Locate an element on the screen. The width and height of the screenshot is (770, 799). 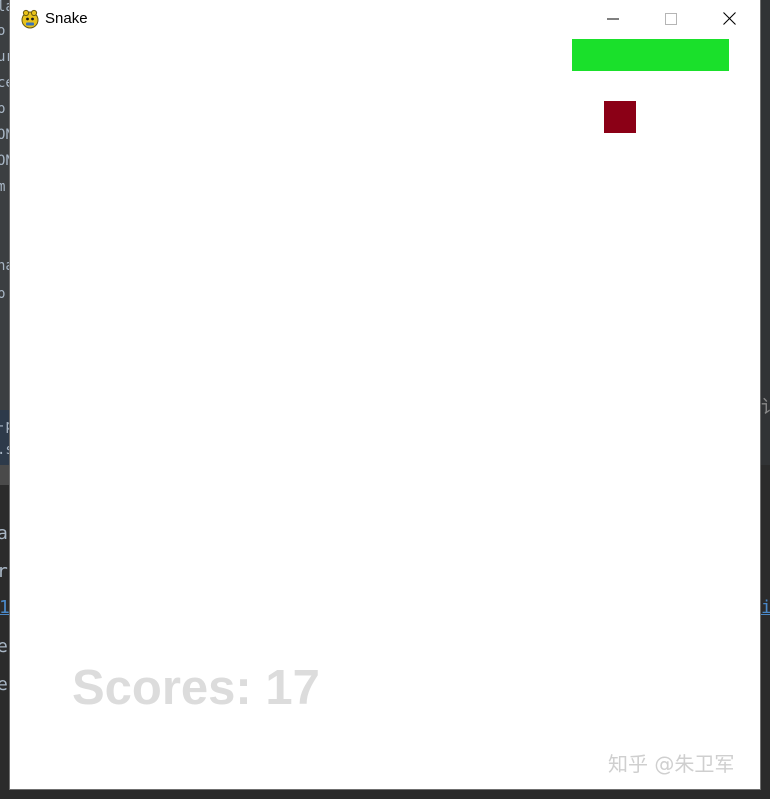
window-title: Snake is located at coordinates (66, 18).